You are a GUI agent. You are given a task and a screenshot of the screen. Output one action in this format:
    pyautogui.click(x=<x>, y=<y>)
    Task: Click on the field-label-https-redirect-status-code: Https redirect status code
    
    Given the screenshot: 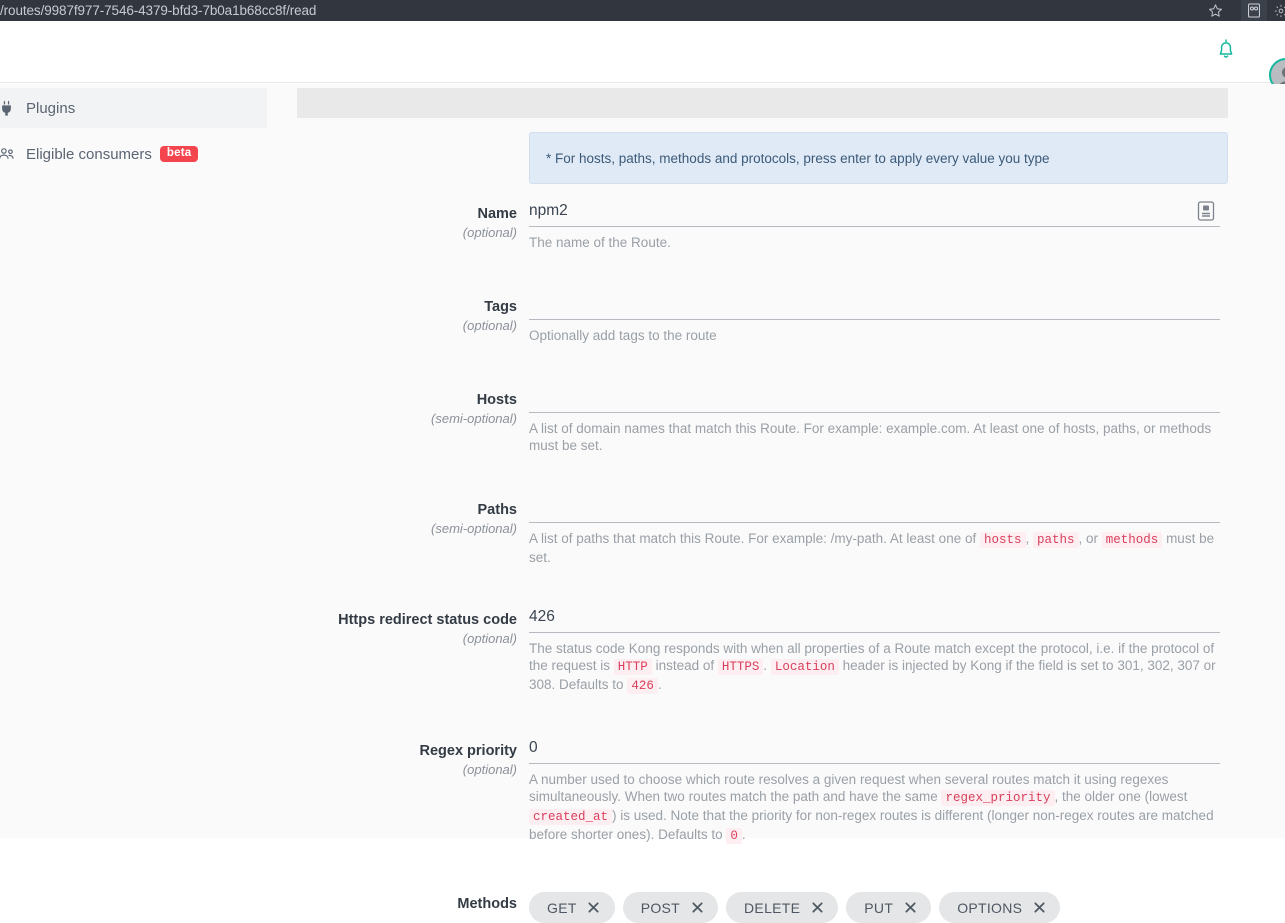 What is the action you would take?
    pyautogui.click(x=427, y=620)
    